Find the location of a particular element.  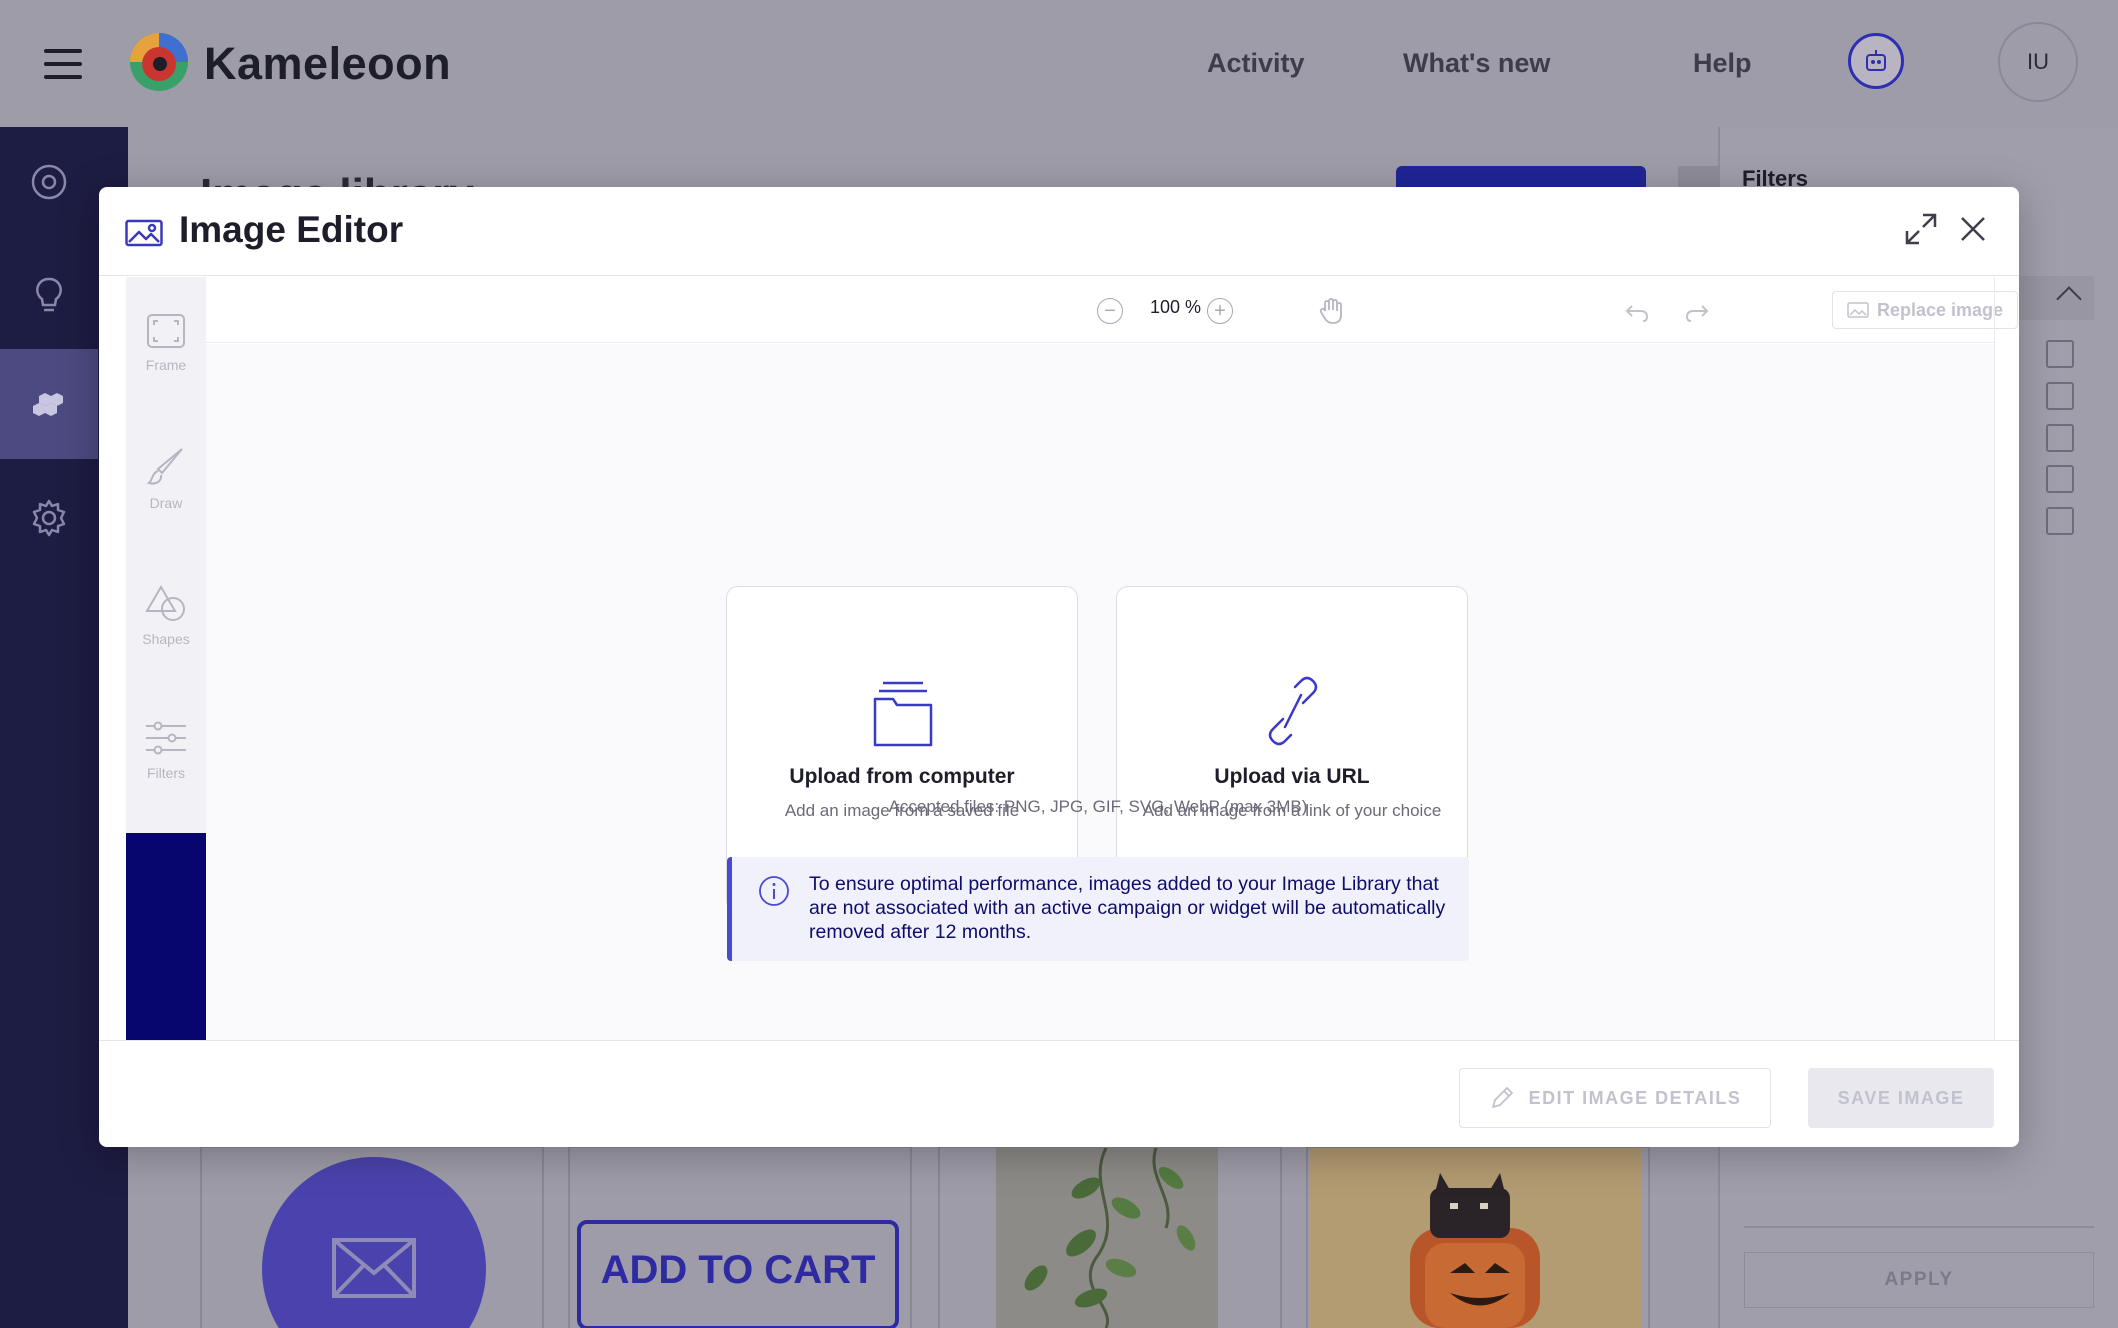

frame-icon is located at coordinates (166, 331).